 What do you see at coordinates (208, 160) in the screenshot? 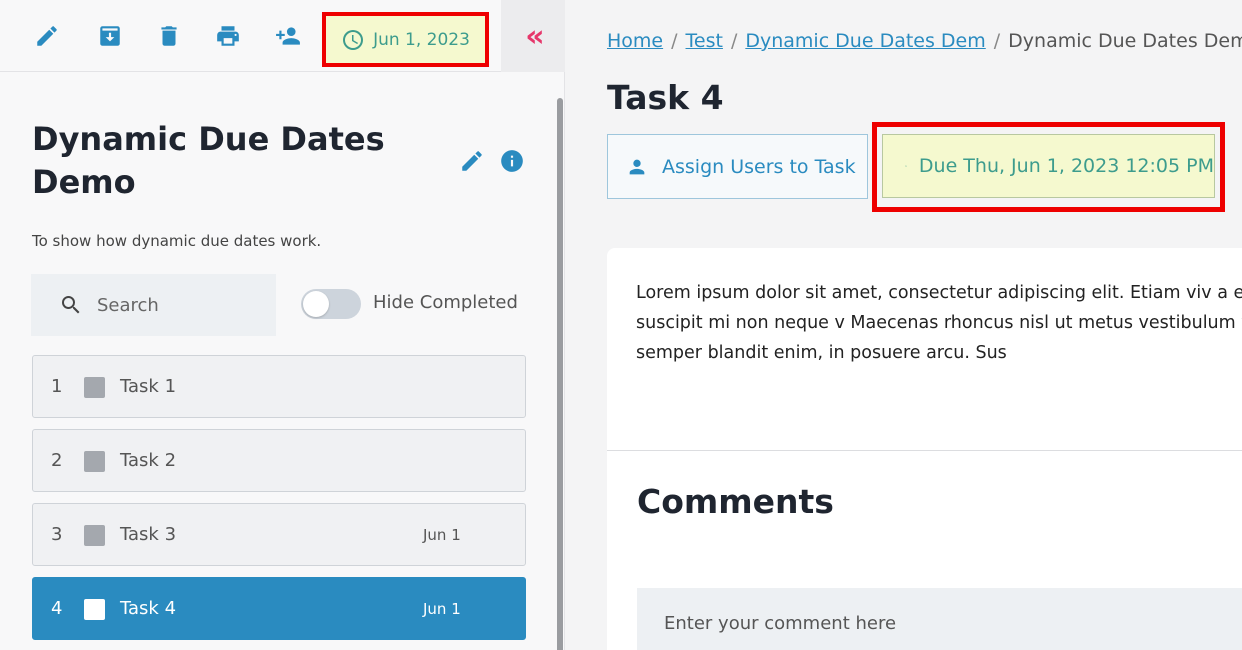
I see `project-title: Dynamic Due Dates Demo` at bounding box center [208, 160].